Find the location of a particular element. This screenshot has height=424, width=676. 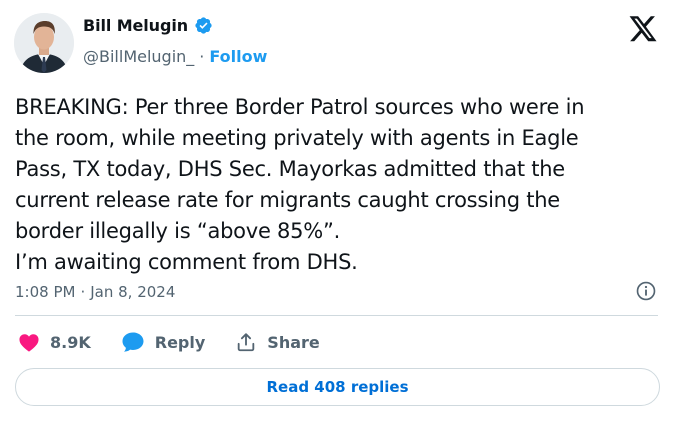

verified-badge-icon is located at coordinates (203, 25).